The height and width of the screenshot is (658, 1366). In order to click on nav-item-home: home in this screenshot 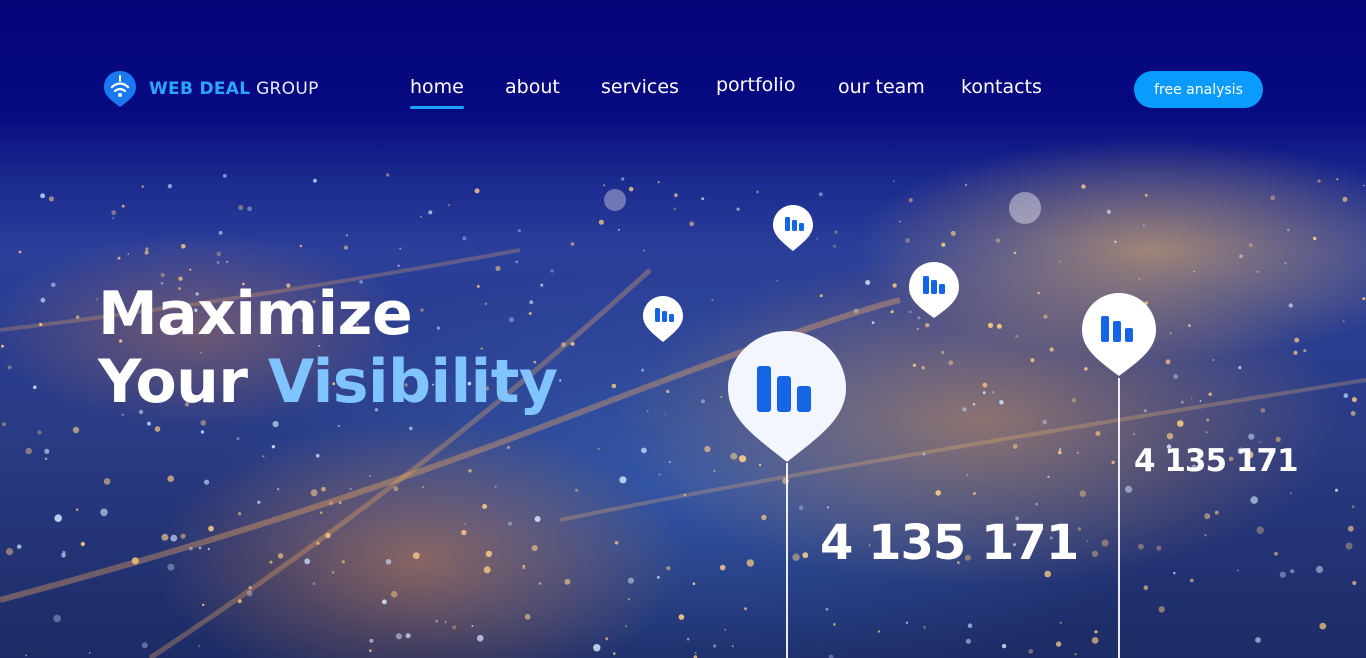, I will do `click(437, 92)`.